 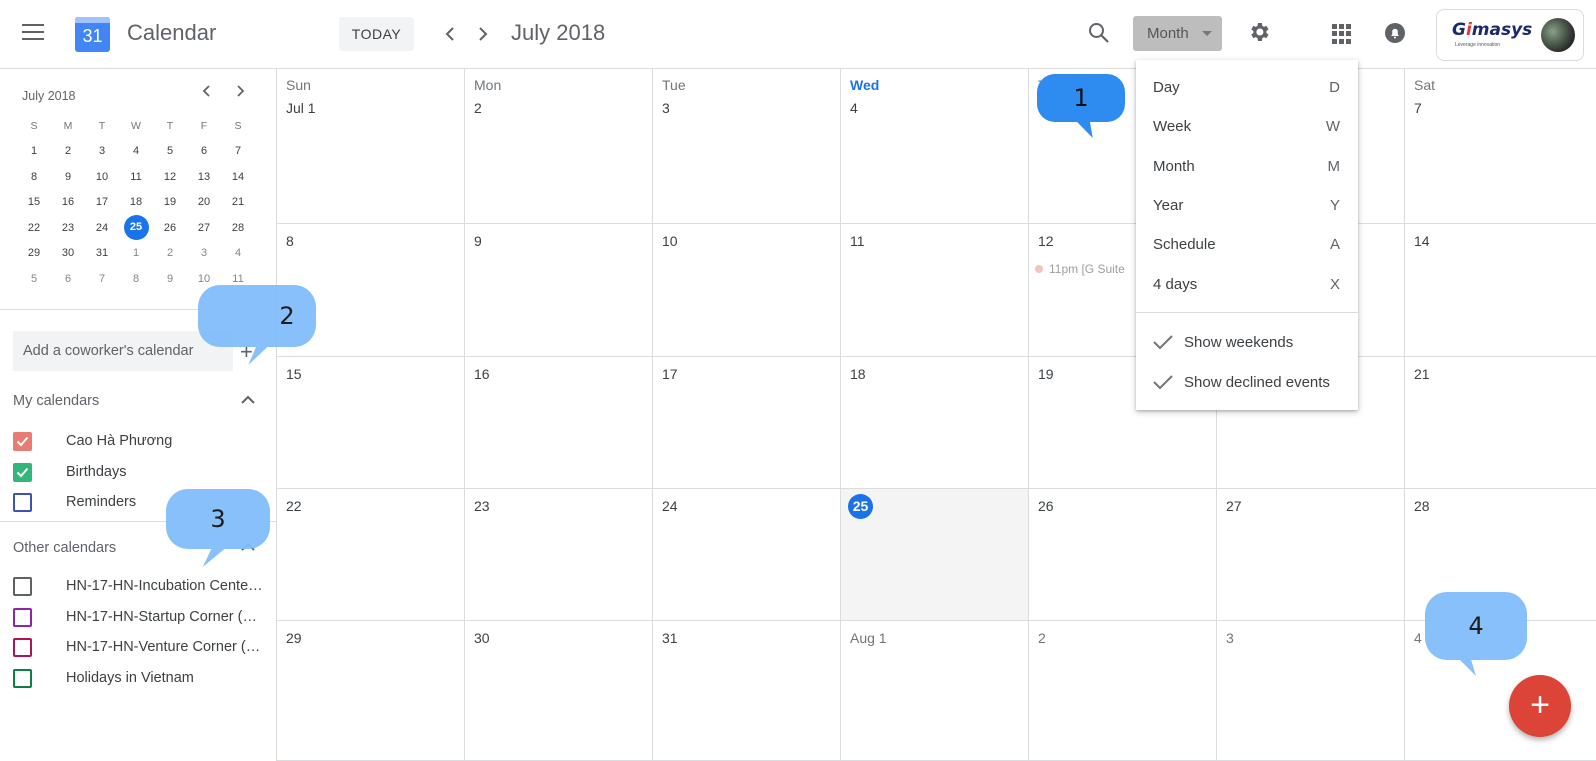 I want to click on mini-day-today: 25, so click(x=136, y=228).